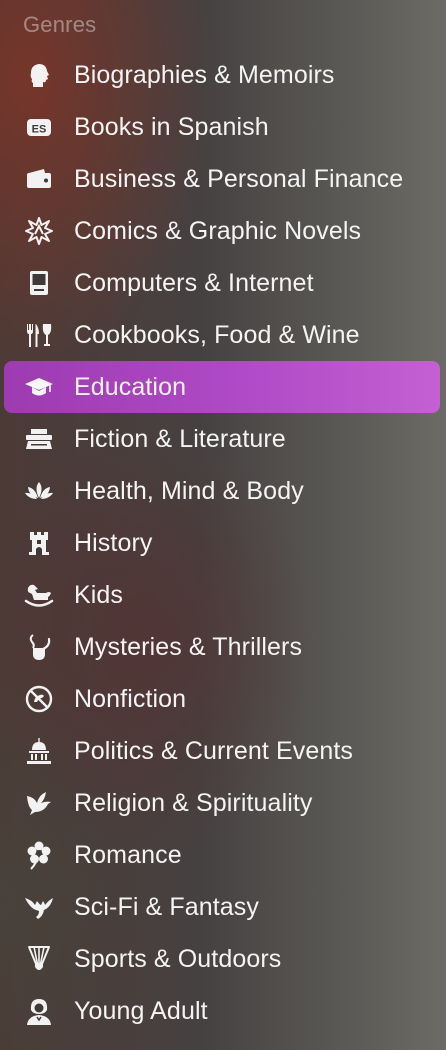 The image size is (446, 1050). I want to click on sidebar-item-fiction-literature: Fiction & Literature, so click(222, 439).